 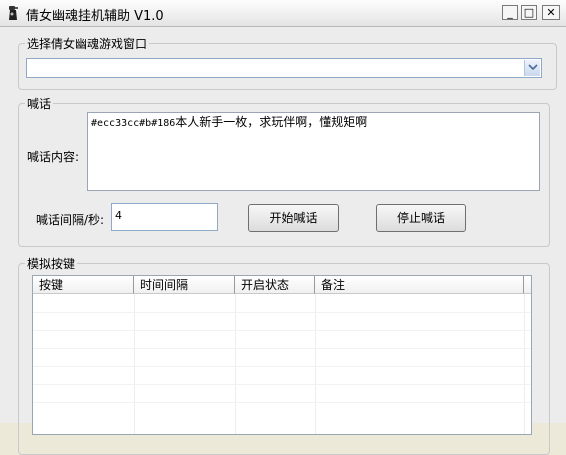 I want to click on shout-content-text: 本人新手一枚，求玩伴啊，懂规矩啊, so click(x=271, y=122).